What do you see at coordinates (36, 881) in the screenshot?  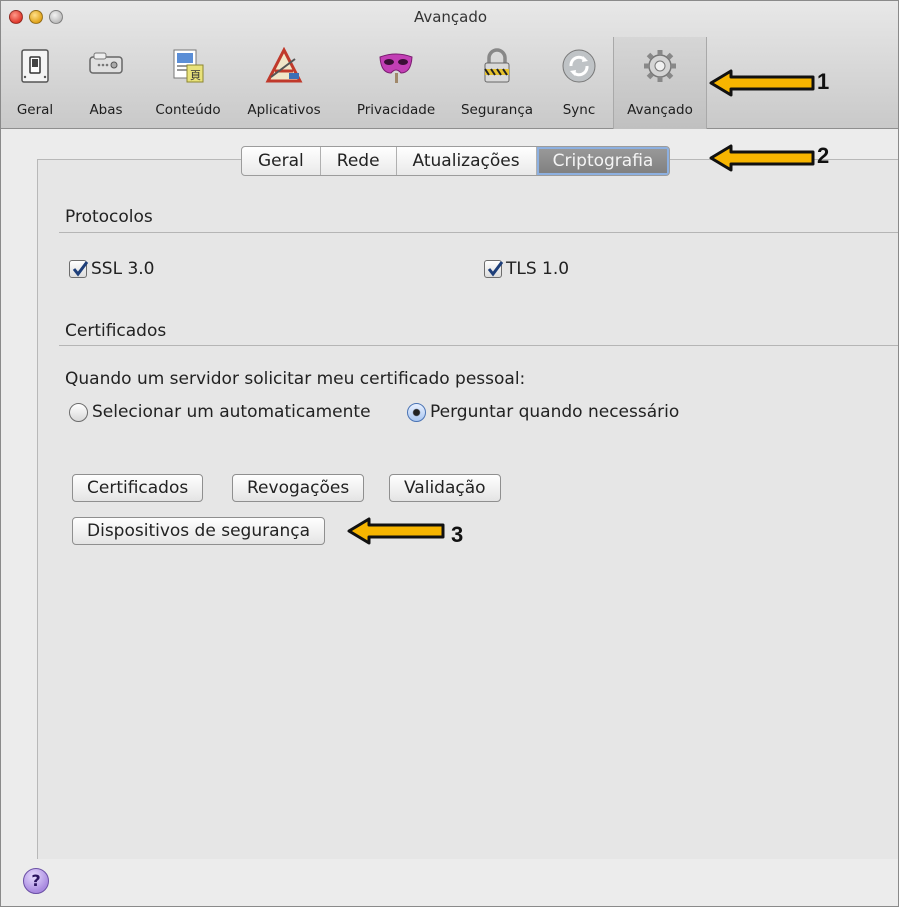 I see `help-button: ?` at bounding box center [36, 881].